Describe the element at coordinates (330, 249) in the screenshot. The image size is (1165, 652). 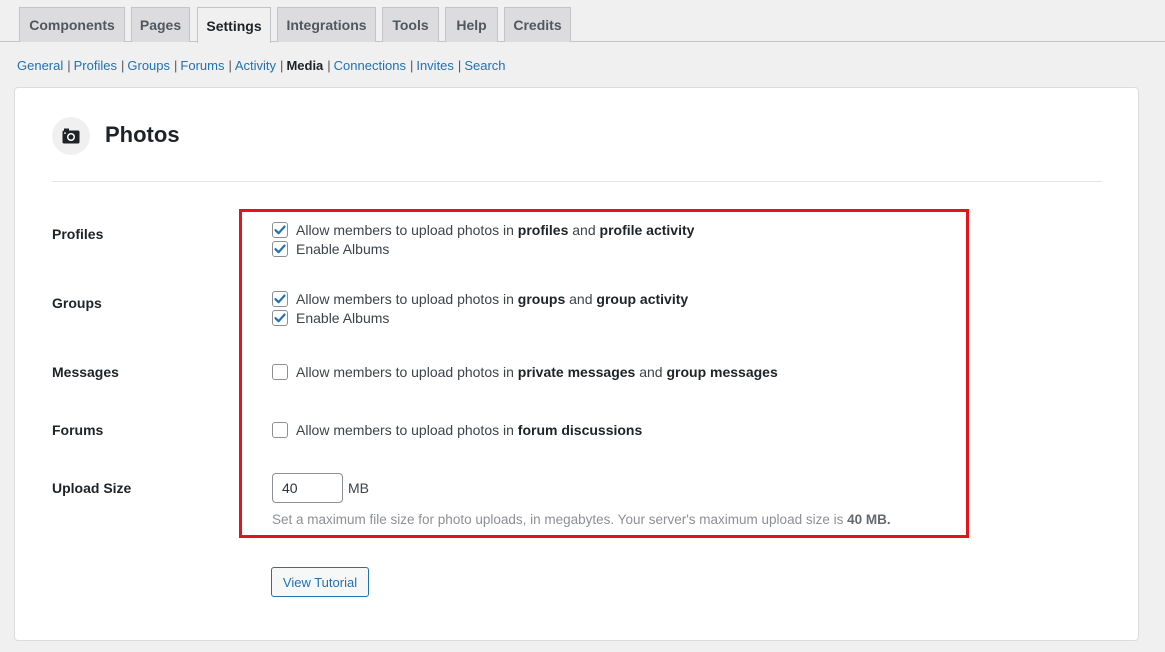
I see `option-profiles-albums: Enable Albums` at that location.